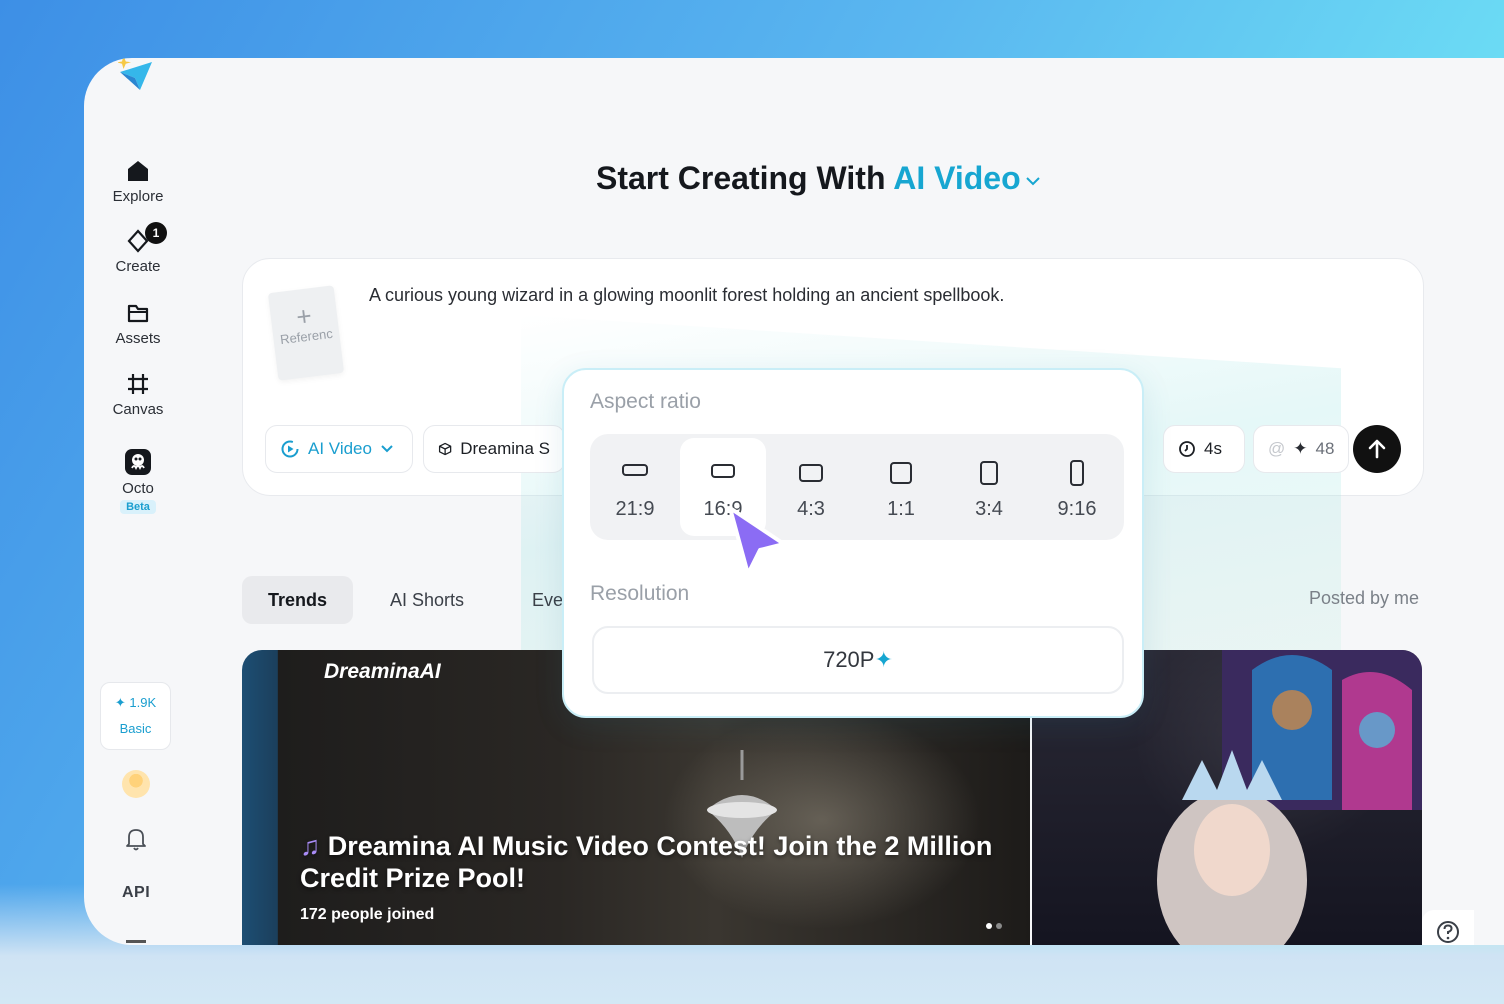 This screenshot has width=1504, height=1004. Describe the element at coordinates (989, 487) in the screenshot. I see `aspect-option-3-4: 3:4` at that location.